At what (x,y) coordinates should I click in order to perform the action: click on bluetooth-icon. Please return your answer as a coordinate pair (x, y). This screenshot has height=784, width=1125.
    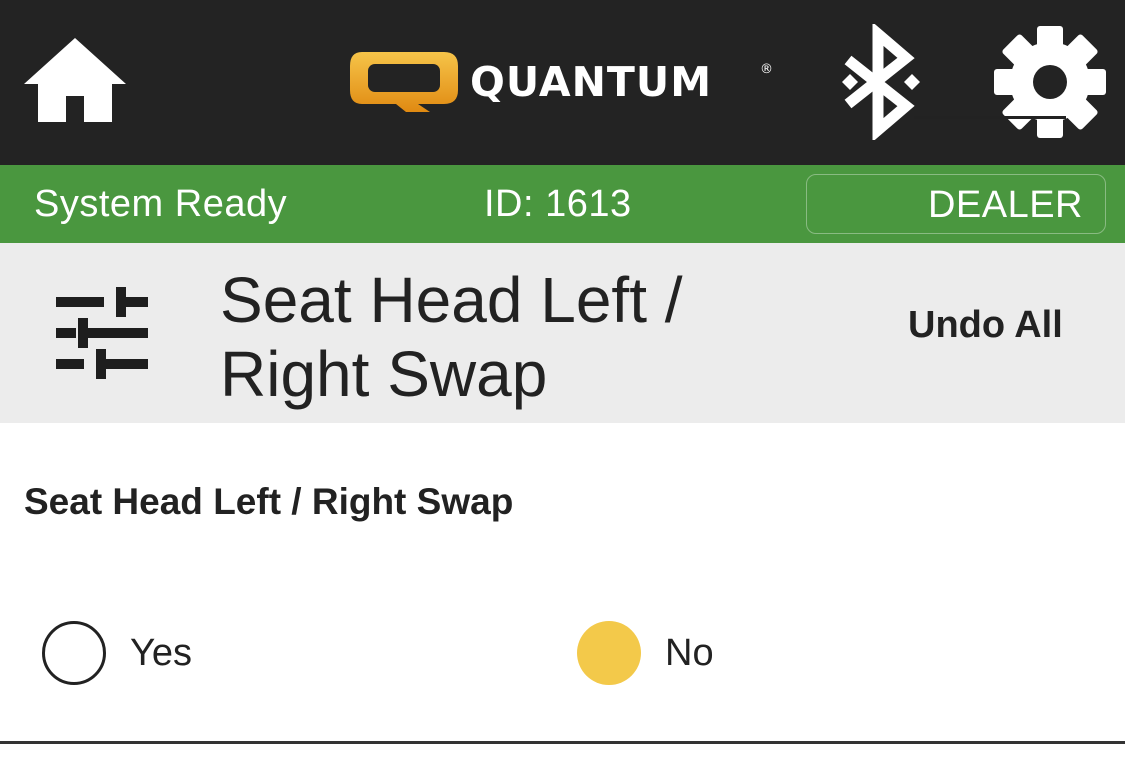
    Looking at the image, I should click on (881, 82).